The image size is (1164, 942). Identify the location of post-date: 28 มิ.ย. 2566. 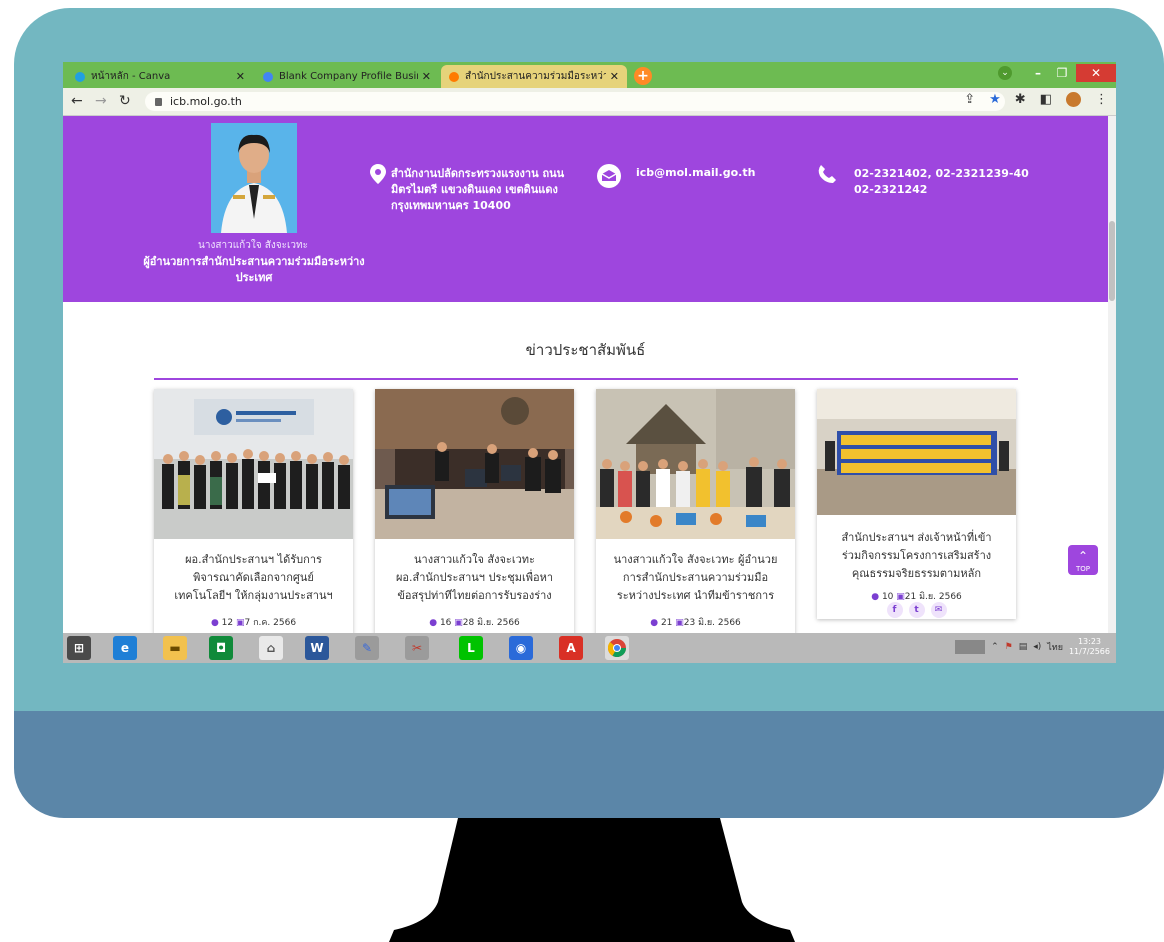
(491, 623).